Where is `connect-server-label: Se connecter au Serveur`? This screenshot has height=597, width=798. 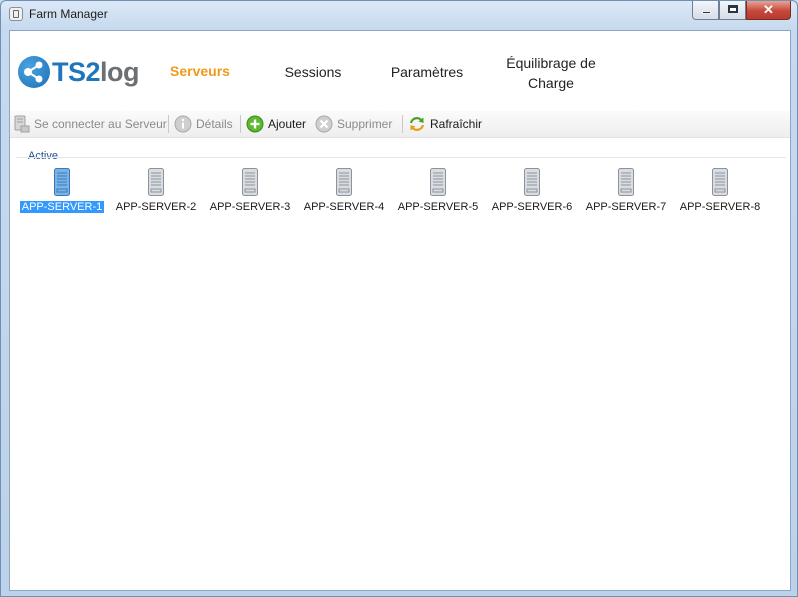
connect-server-label: Se connecter au Serveur is located at coordinates (100, 124).